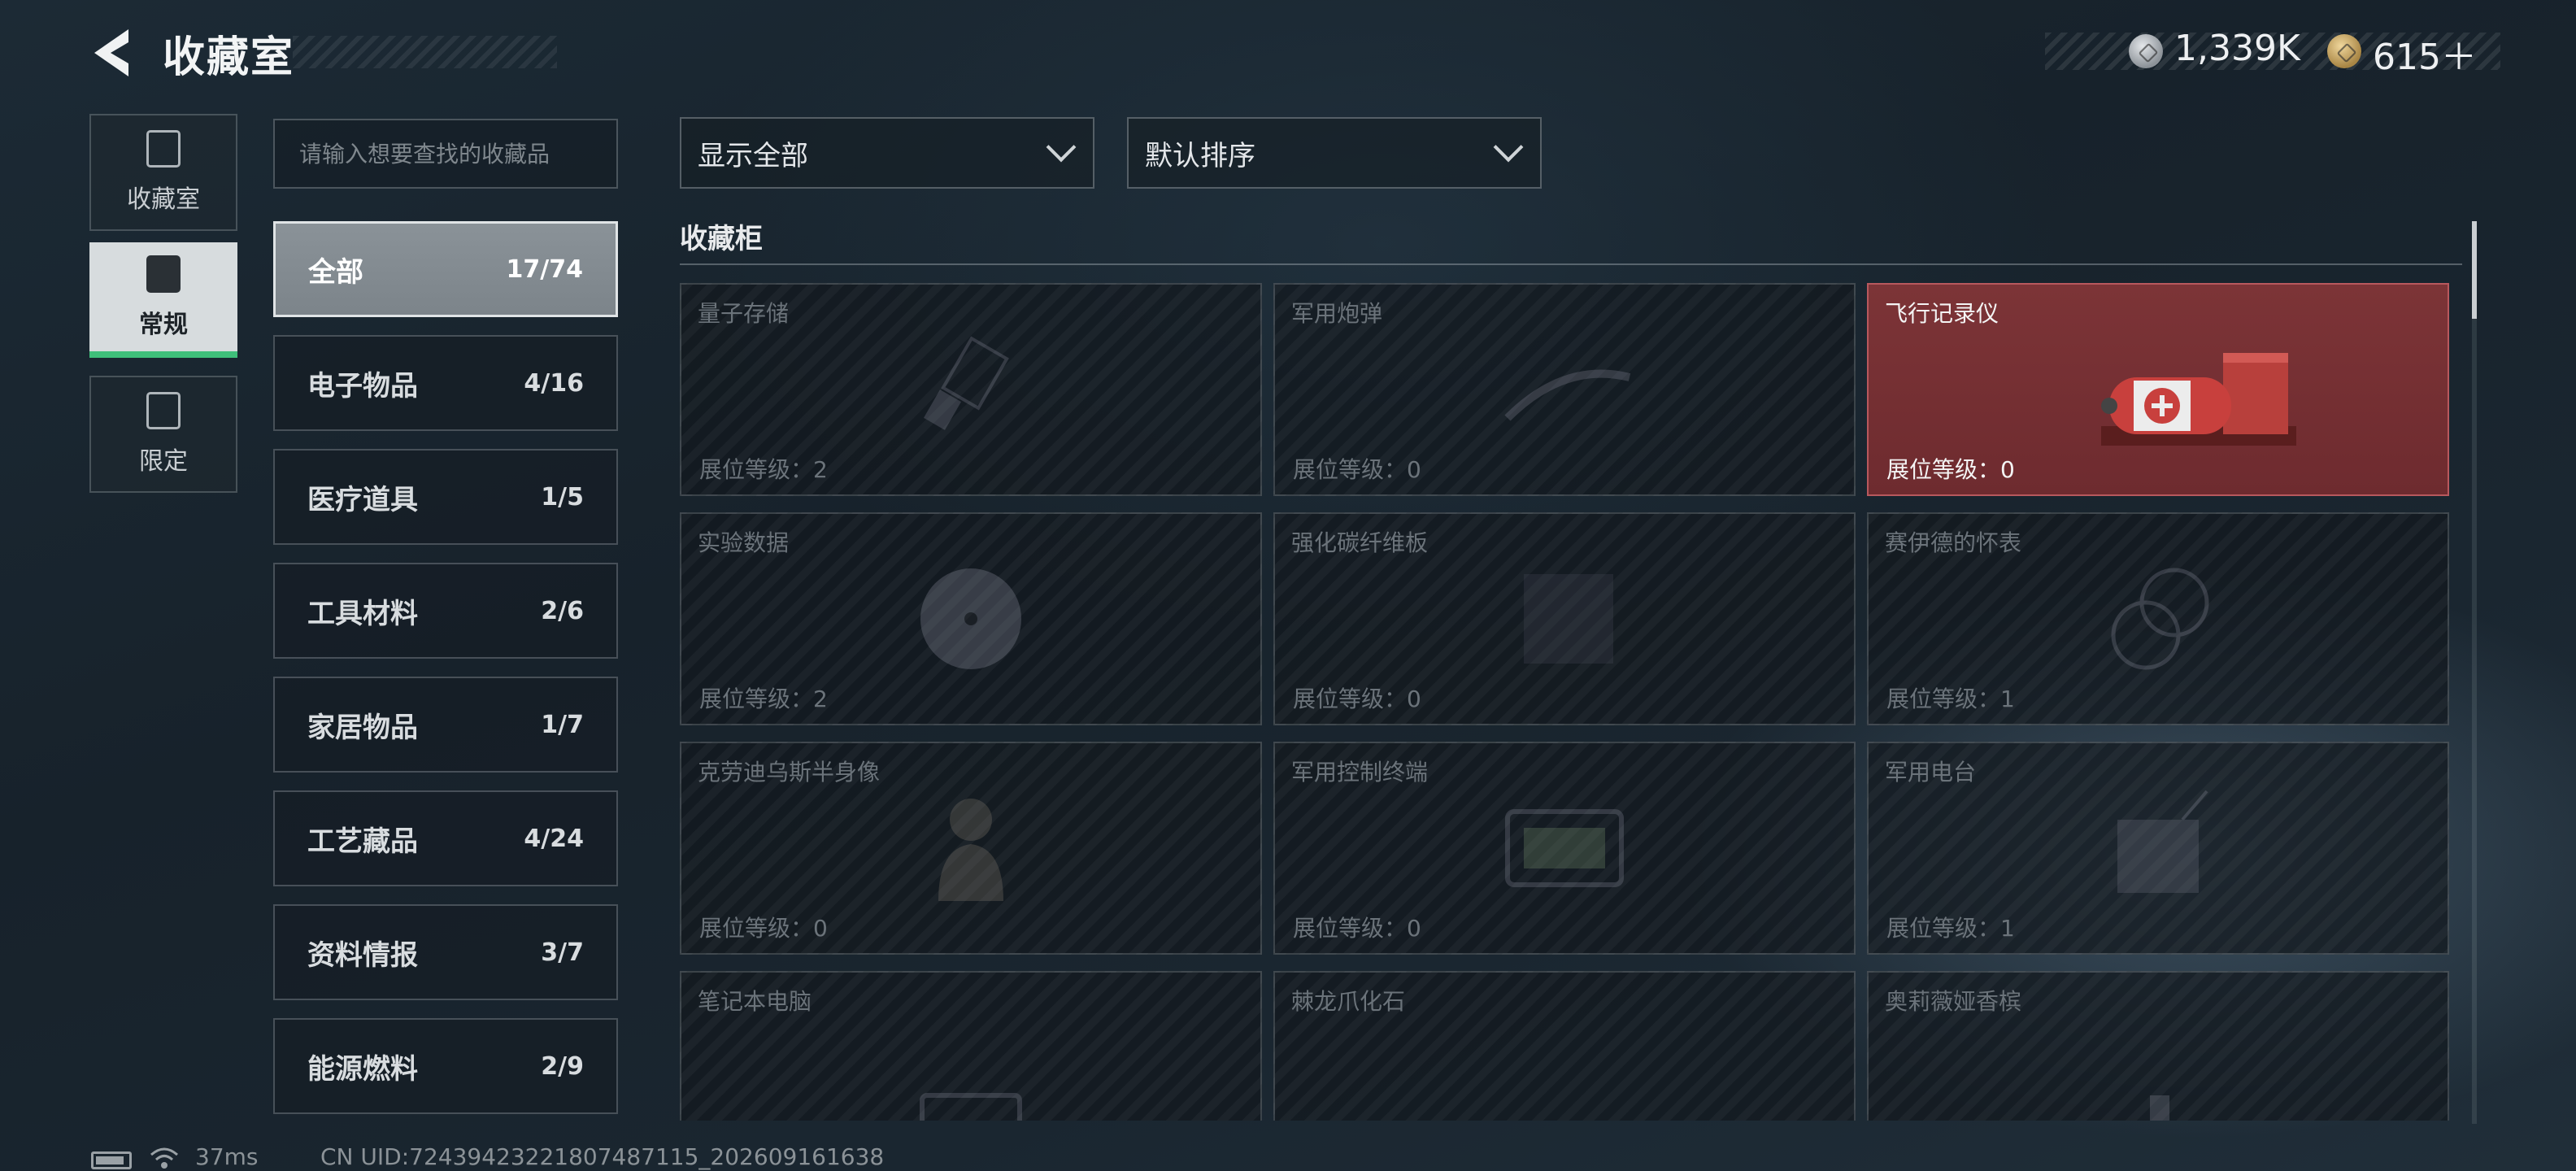 The image size is (2576, 1171). What do you see at coordinates (111, 1160) in the screenshot?
I see `battery-icon` at bounding box center [111, 1160].